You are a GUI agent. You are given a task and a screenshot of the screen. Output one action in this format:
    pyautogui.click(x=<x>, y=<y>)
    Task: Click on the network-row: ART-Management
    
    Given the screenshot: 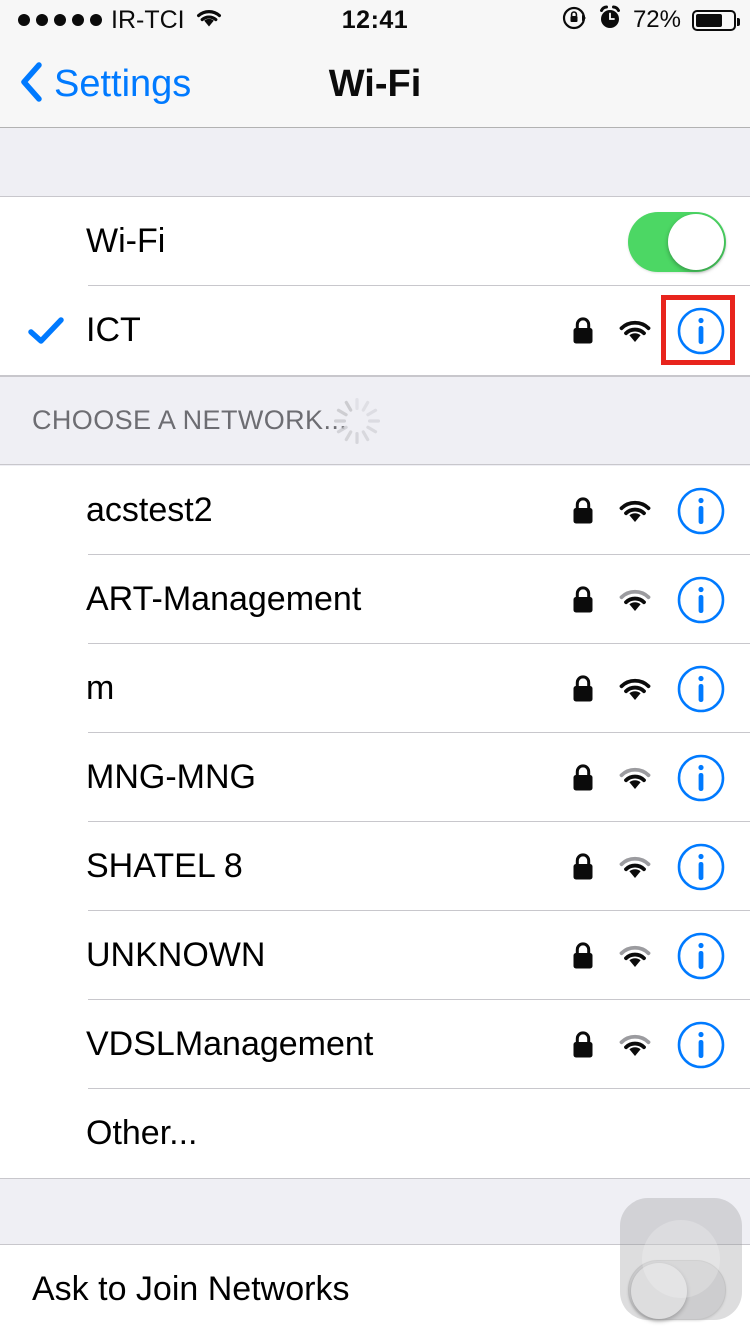 What is the action you would take?
    pyautogui.click(x=375, y=599)
    